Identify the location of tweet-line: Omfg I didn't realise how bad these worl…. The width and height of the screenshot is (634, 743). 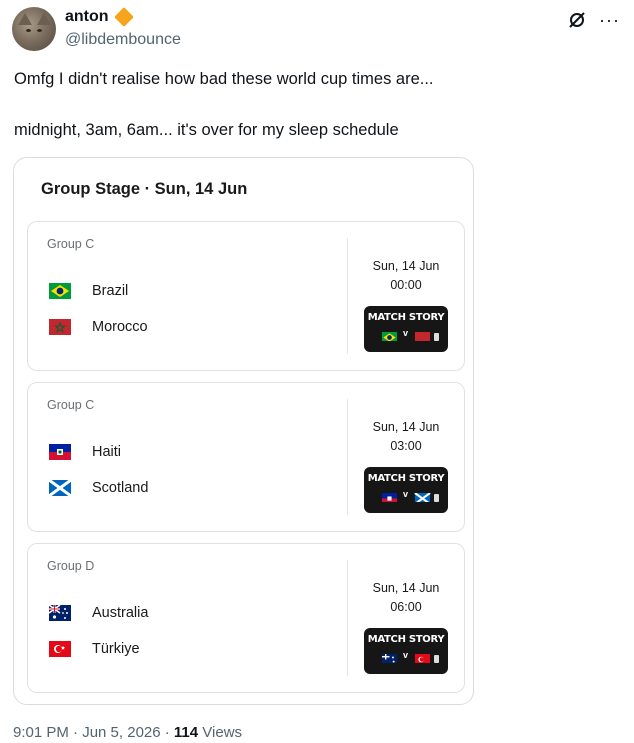
(224, 79).